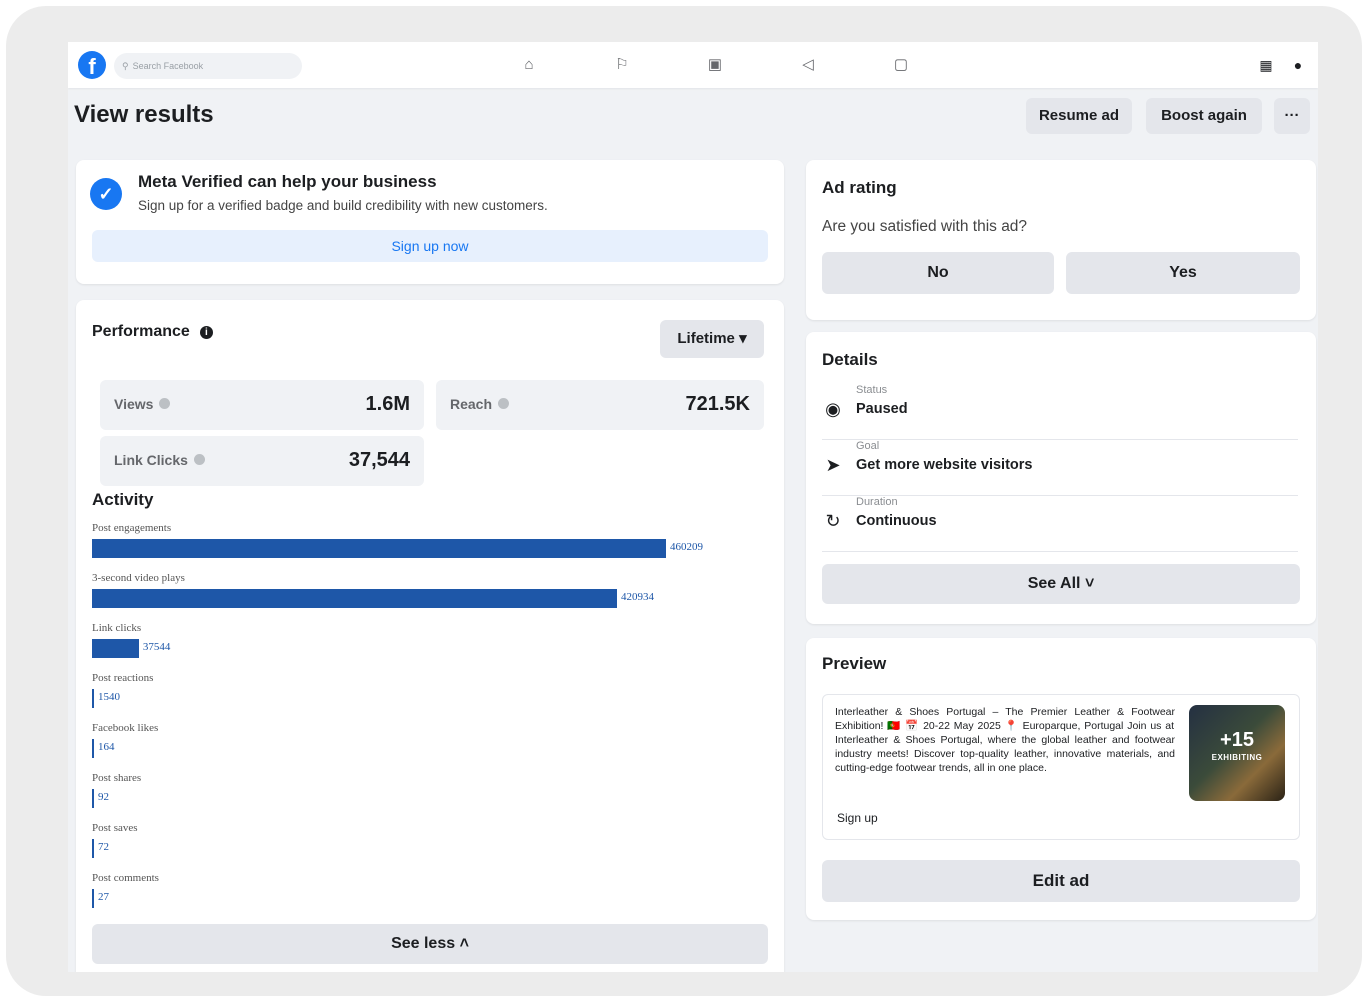  Describe the element at coordinates (144, 114) in the screenshot. I see `page-title: View results` at that location.